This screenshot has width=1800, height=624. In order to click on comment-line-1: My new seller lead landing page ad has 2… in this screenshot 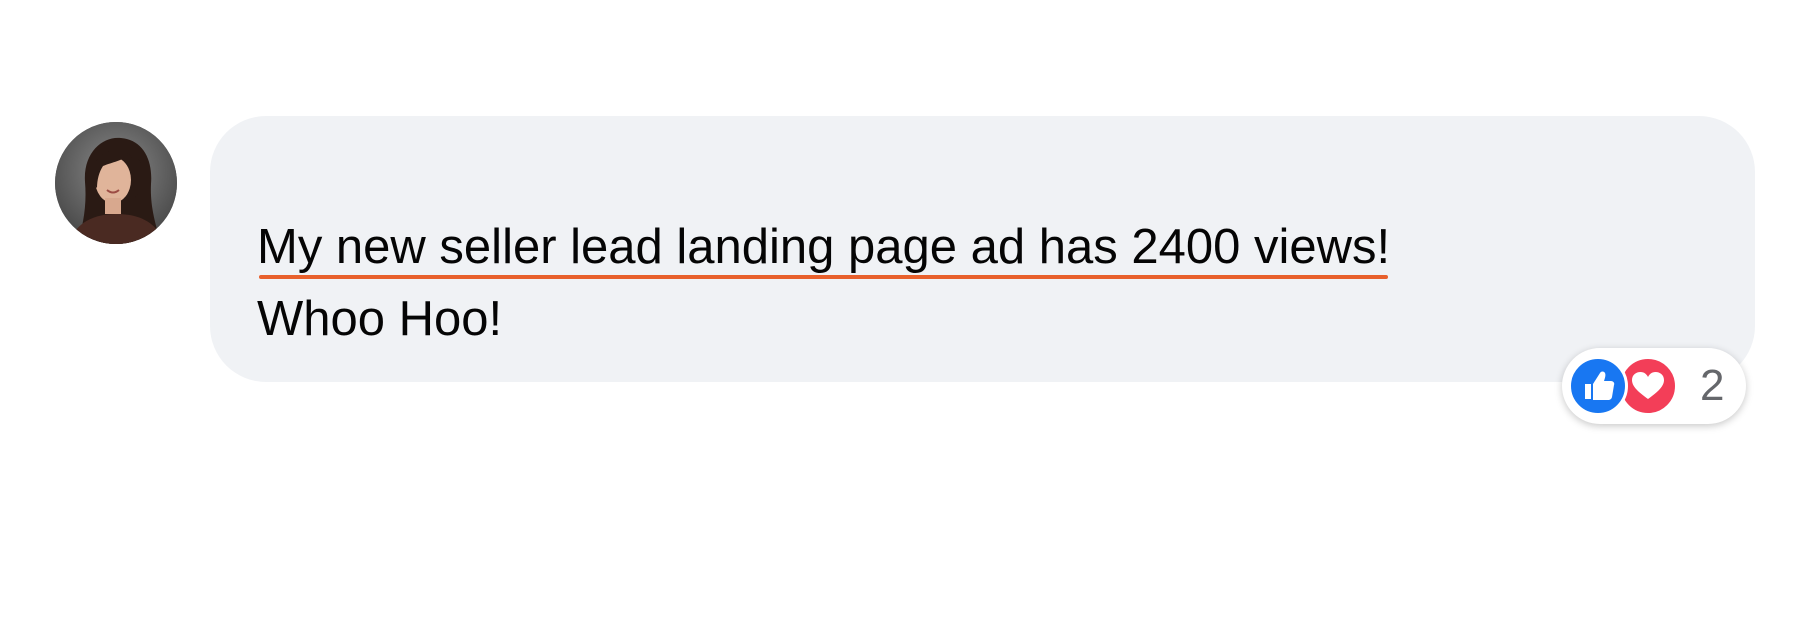, I will do `click(824, 247)`.